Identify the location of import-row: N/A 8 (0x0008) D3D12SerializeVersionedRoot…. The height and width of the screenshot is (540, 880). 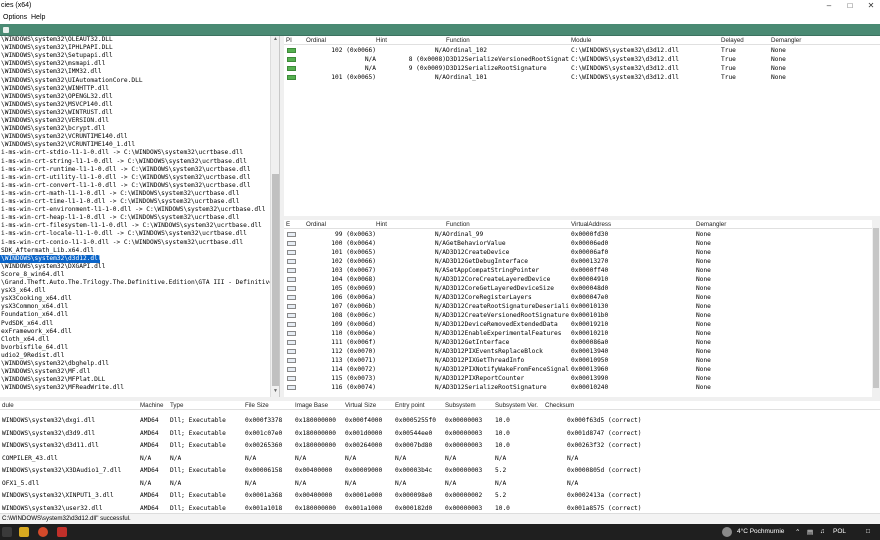
(582, 59).